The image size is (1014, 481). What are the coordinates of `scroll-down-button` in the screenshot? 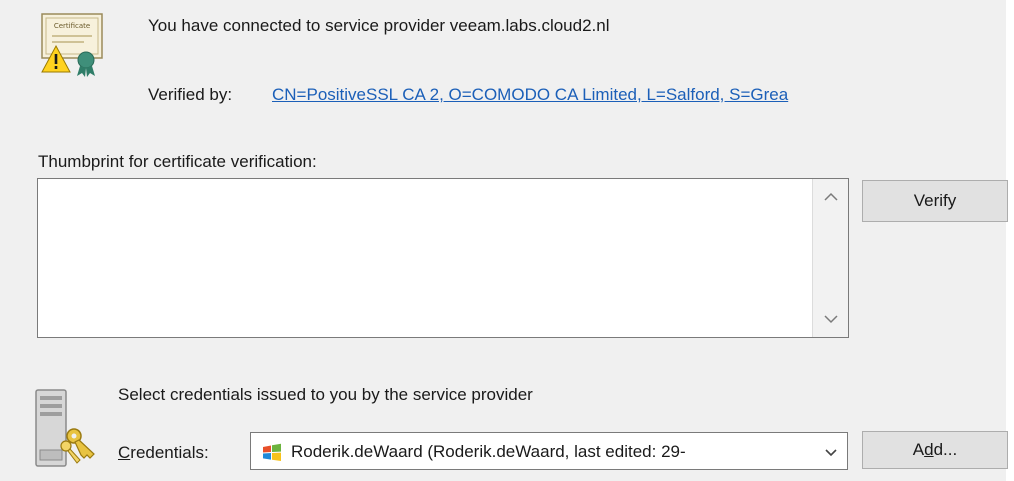 It's located at (830, 319).